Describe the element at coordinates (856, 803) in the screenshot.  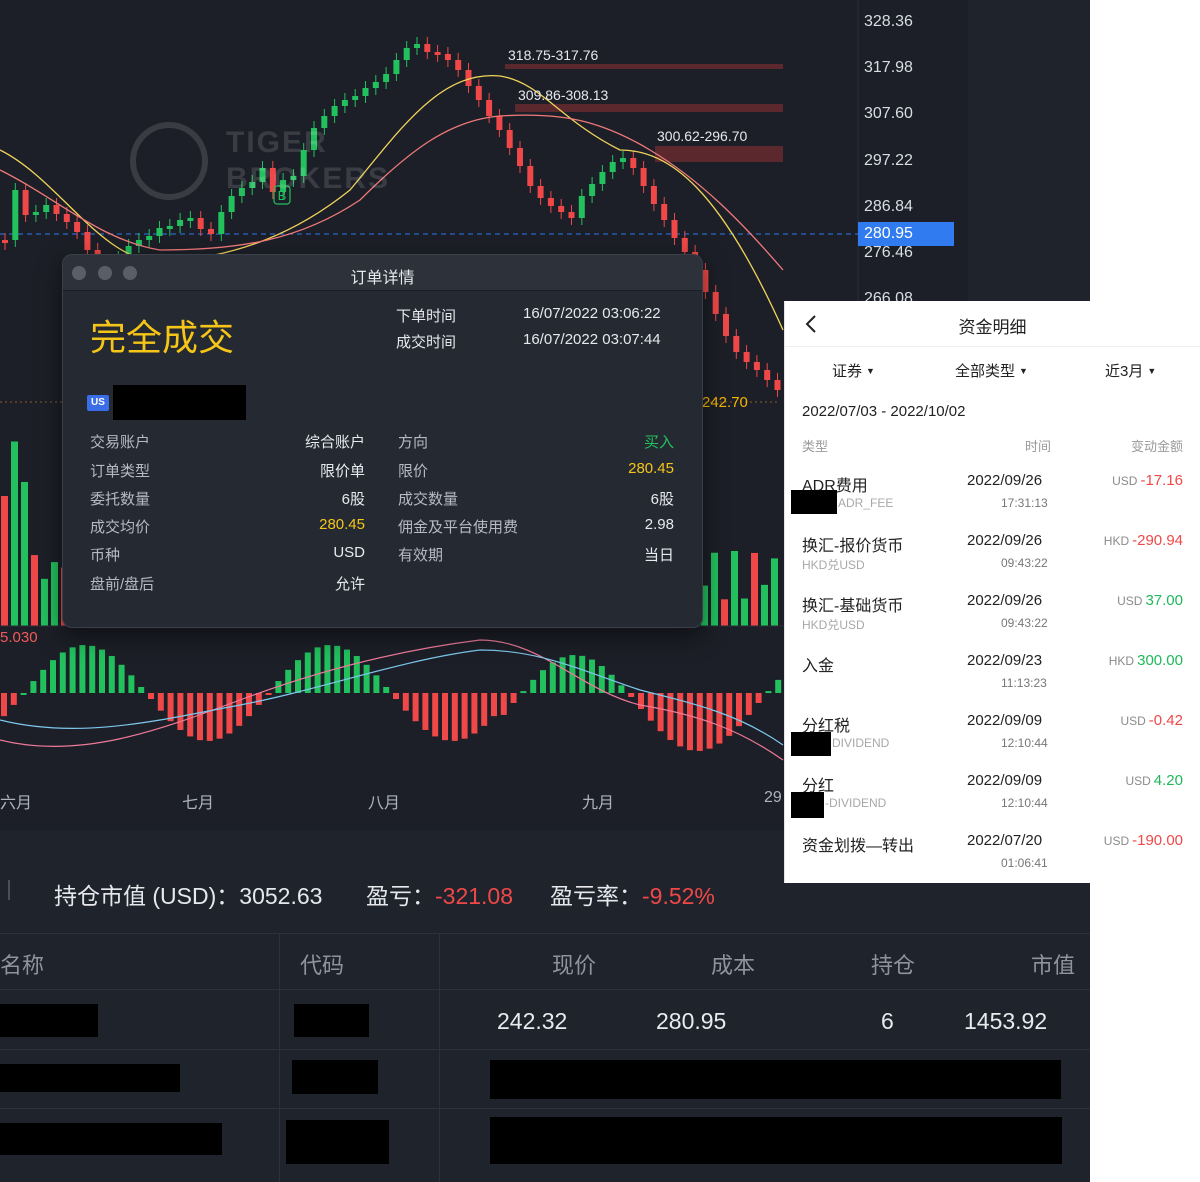
I see `record-subtype: -DIVIDEND` at that location.